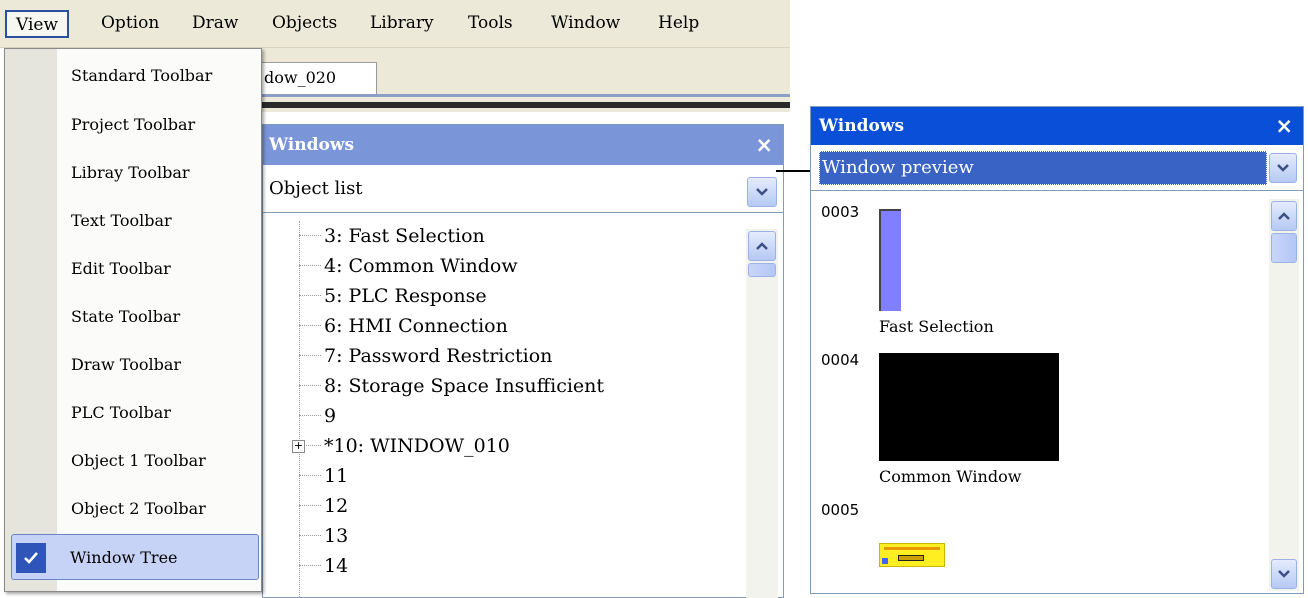 The width and height of the screenshot is (1308, 598). Describe the element at coordinates (438, 356) in the screenshot. I see `tree-item-label: 7: Password Restriction` at that location.